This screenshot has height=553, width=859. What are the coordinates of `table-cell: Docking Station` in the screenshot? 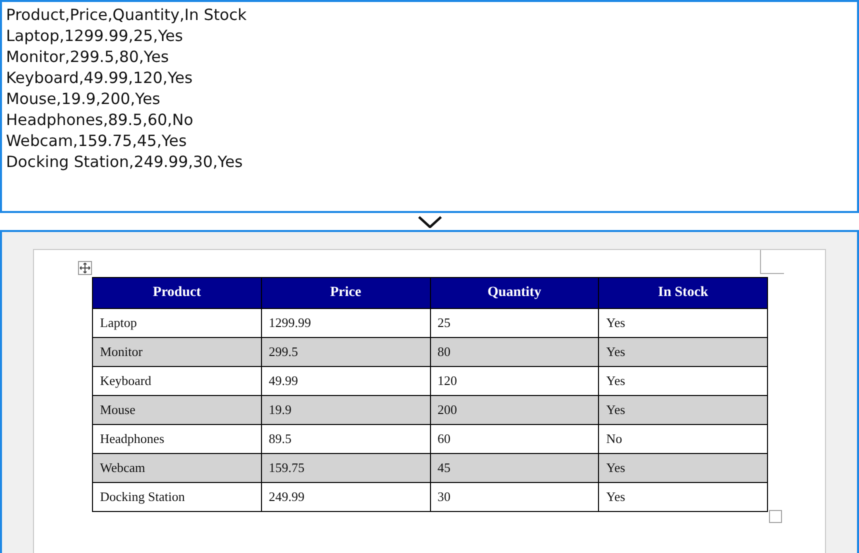 It's located at (177, 497).